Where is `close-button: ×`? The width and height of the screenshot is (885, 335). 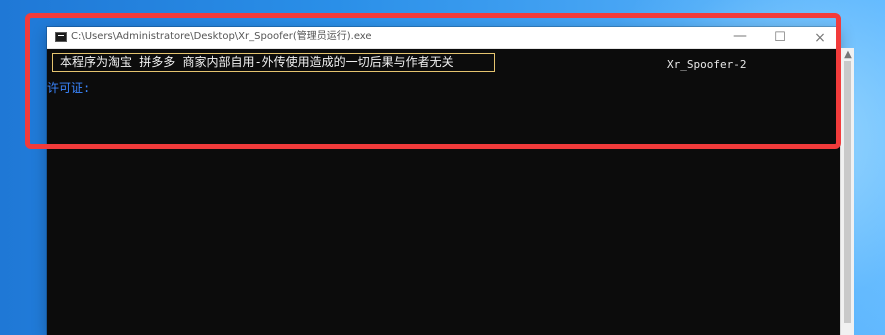
close-button: × is located at coordinates (820, 37).